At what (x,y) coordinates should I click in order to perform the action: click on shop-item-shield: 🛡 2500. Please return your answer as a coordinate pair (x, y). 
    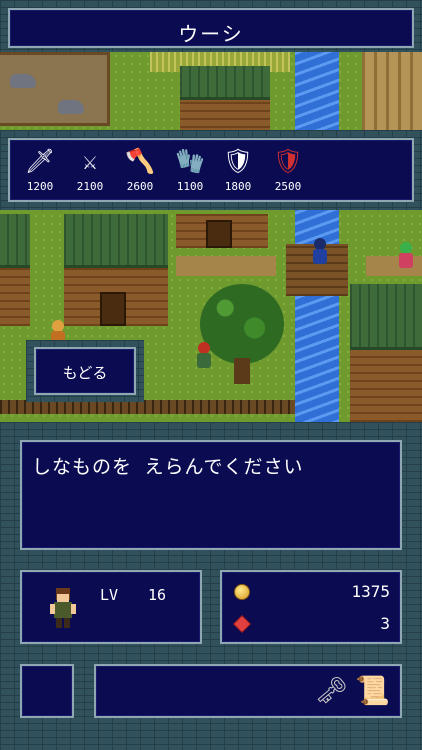
    Looking at the image, I should click on (288, 169).